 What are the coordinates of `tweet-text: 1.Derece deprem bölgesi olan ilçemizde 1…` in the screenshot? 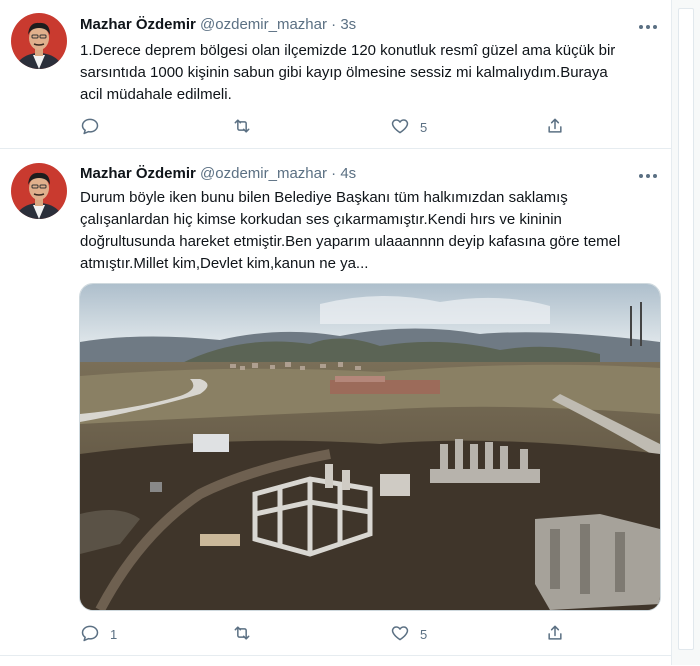 It's located at (348, 72).